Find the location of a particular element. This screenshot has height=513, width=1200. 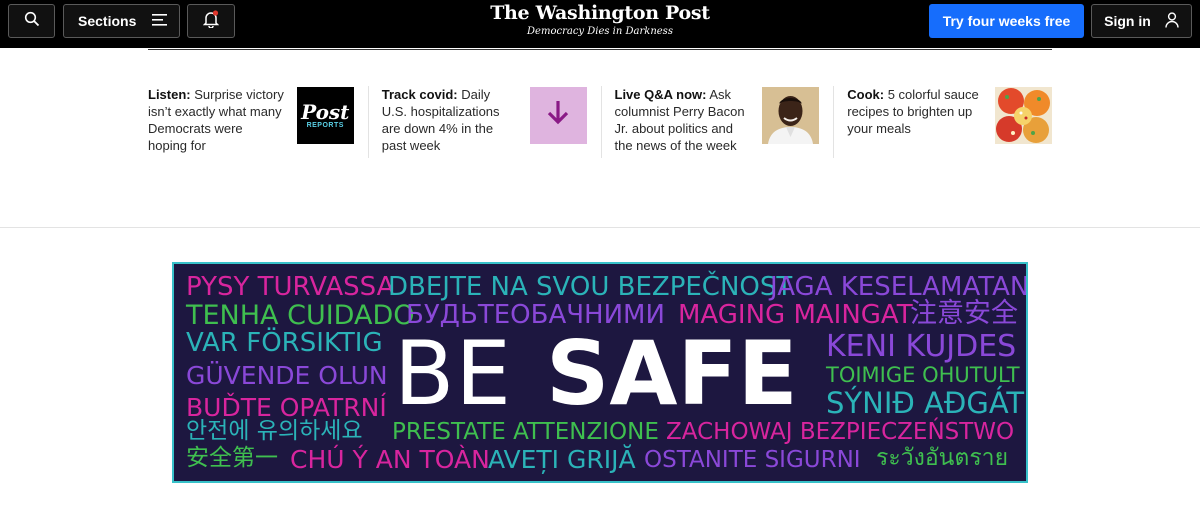

subscribe-button: Try four weeks free is located at coordinates (1006, 21).